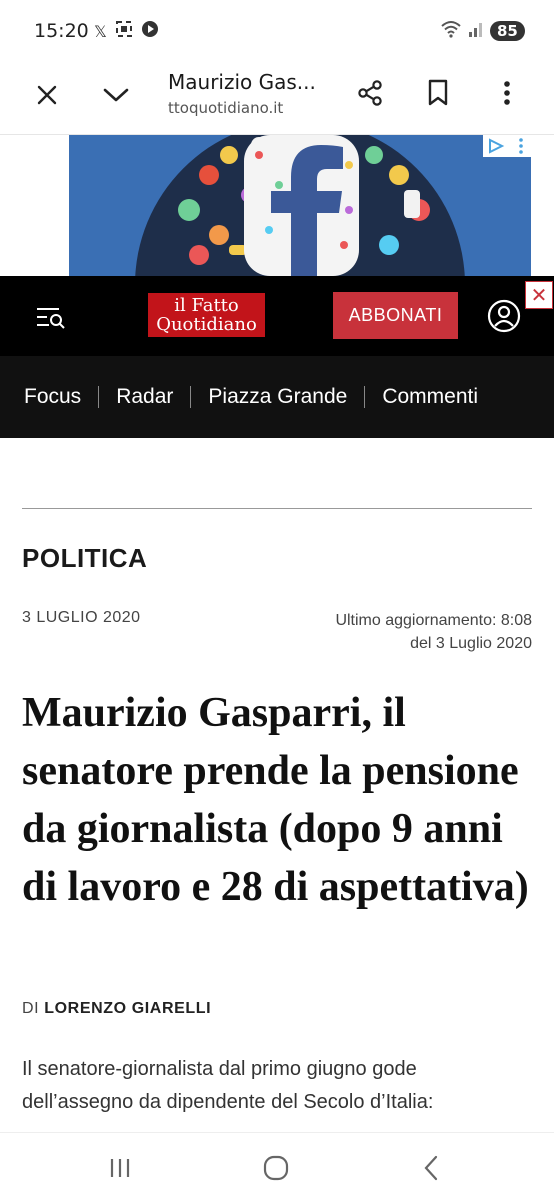 This screenshot has width=554, height=1201. I want to click on nav-item-piazza-grande: Piazza Grande, so click(277, 397).